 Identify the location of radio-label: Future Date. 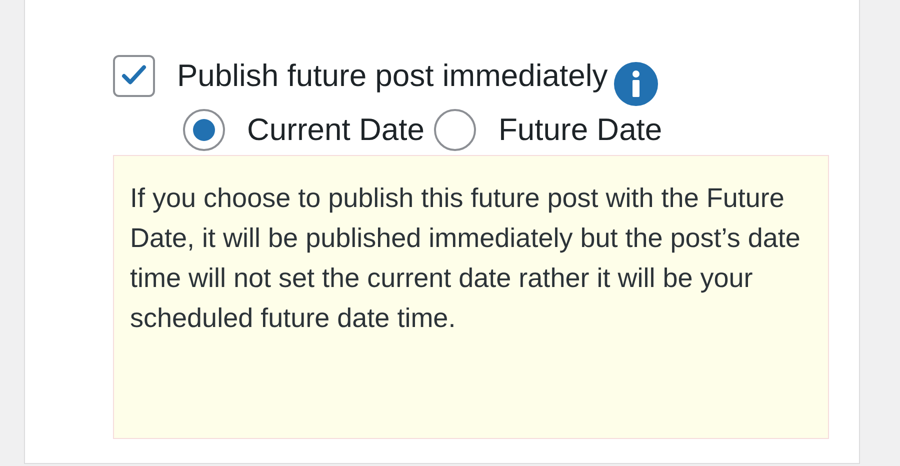
(580, 130).